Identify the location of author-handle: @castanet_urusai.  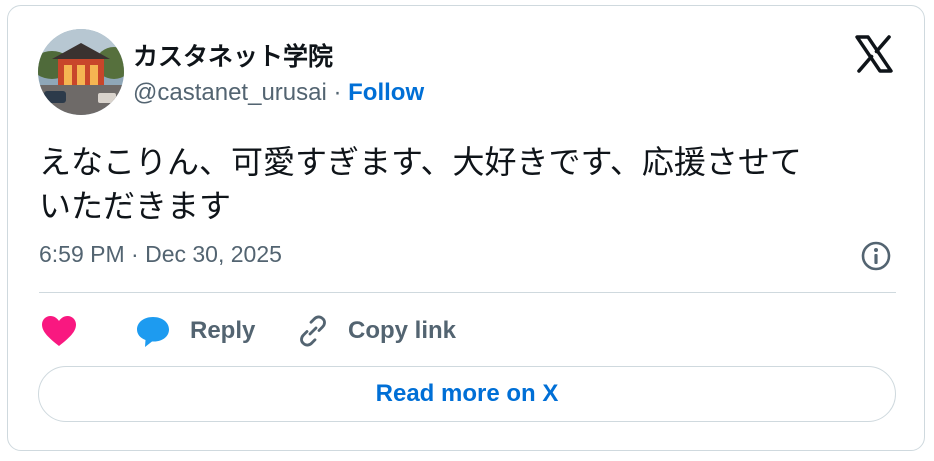
(230, 92).